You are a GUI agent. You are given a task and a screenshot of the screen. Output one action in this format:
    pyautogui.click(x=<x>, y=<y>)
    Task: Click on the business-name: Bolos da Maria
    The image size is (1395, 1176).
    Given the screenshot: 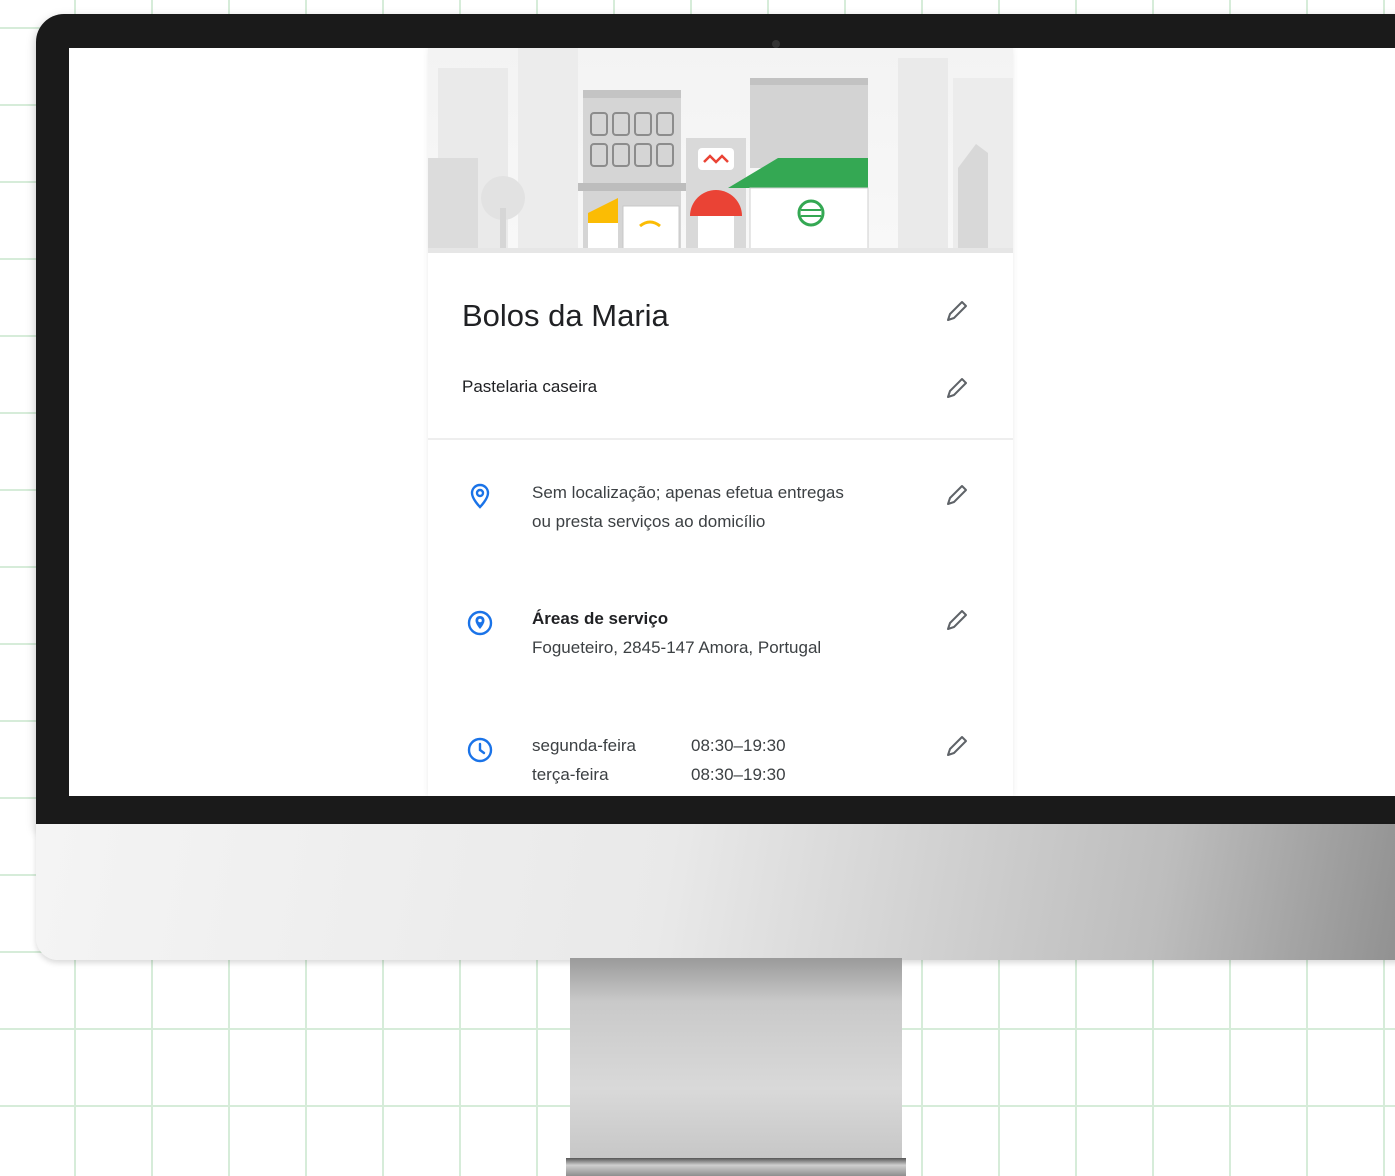 What is the action you would take?
    pyautogui.click(x=565, y=315)
    